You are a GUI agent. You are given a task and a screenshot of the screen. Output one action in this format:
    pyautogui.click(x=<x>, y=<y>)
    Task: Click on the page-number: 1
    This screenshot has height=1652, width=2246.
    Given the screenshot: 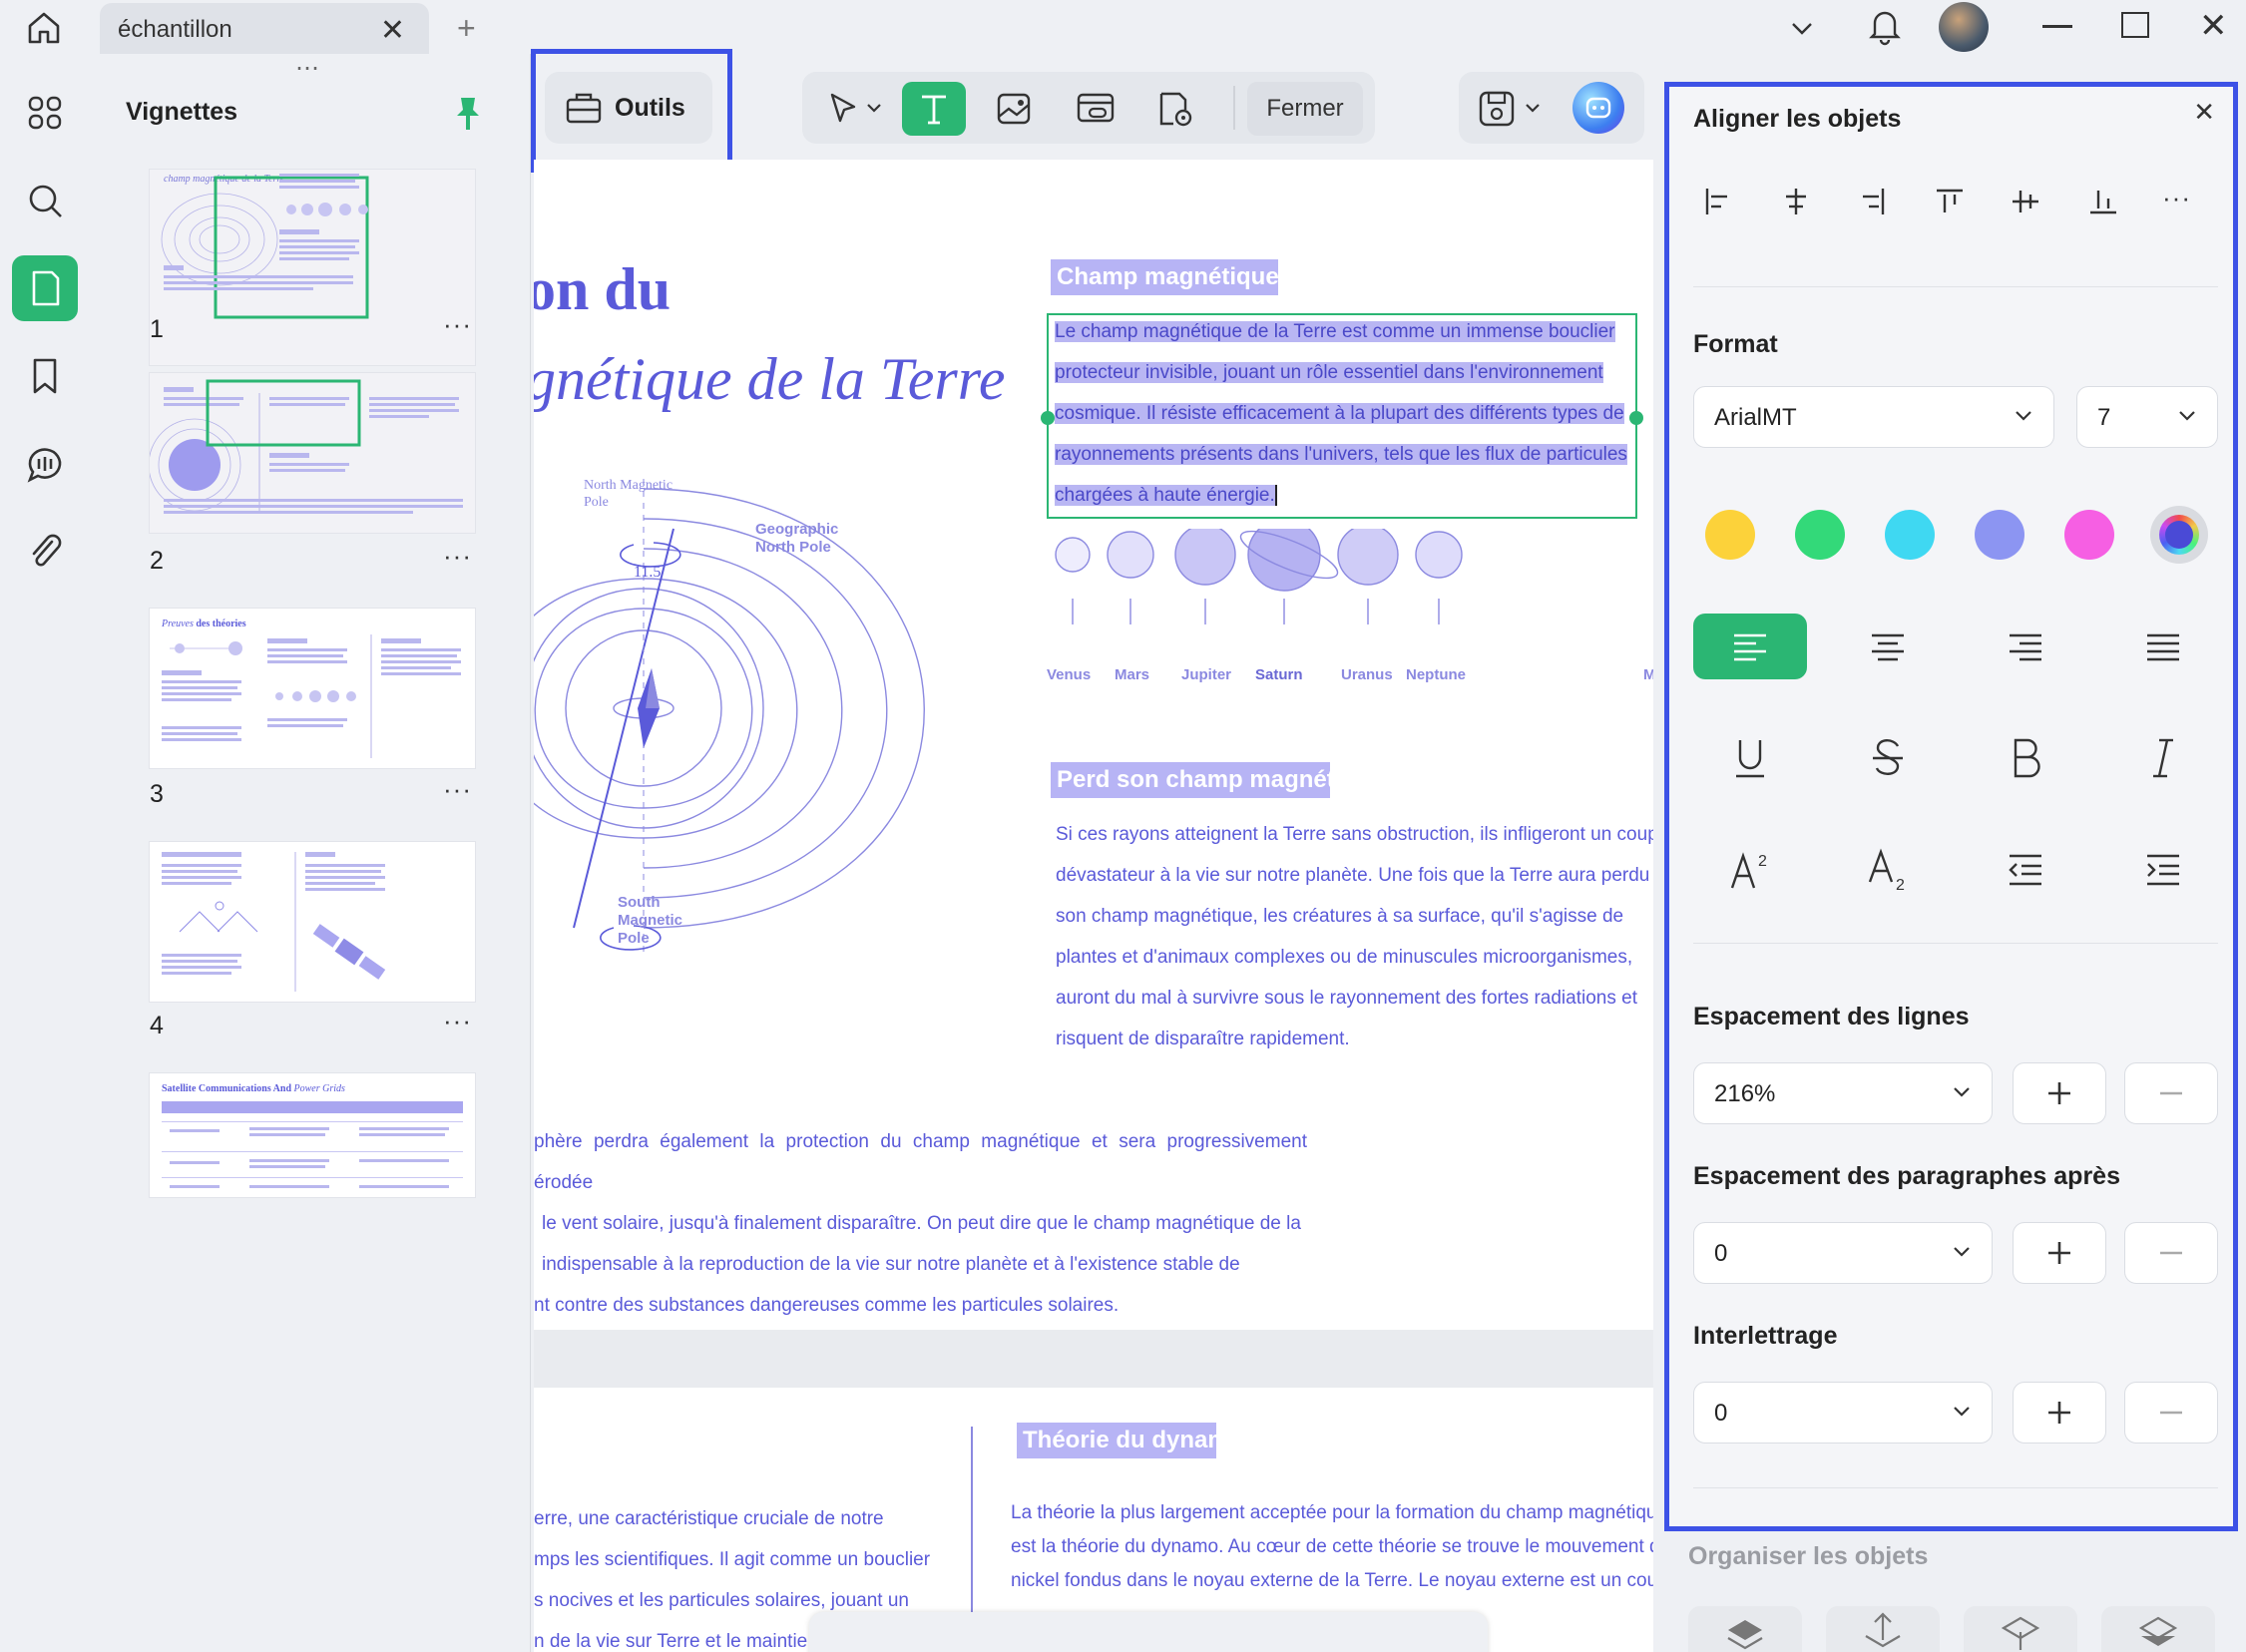 What is the action you would take?
    pyautogui.click(x=157, y=329)
    